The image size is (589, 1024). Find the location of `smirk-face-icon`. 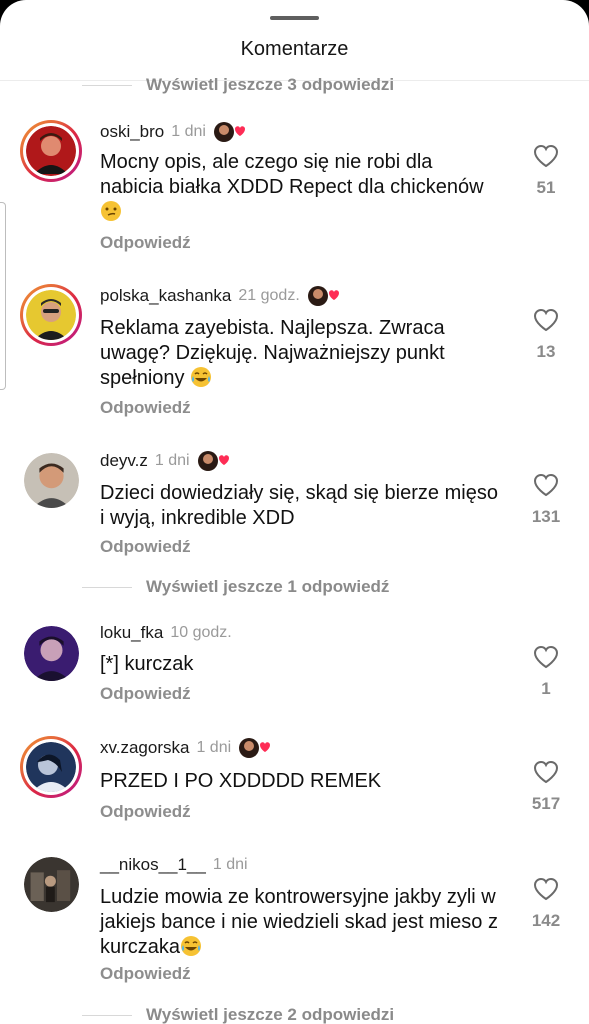

smirk-face-icon is located at coordinates (111, 211).